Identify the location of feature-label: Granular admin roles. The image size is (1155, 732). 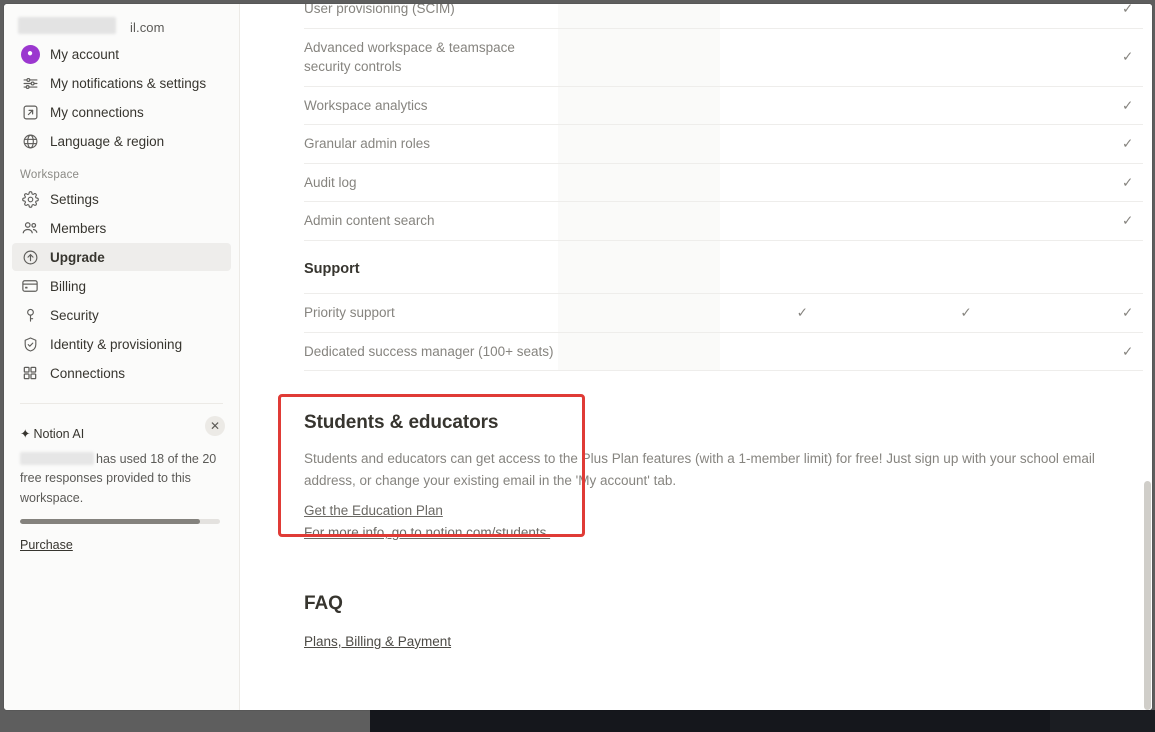
(431, 144).